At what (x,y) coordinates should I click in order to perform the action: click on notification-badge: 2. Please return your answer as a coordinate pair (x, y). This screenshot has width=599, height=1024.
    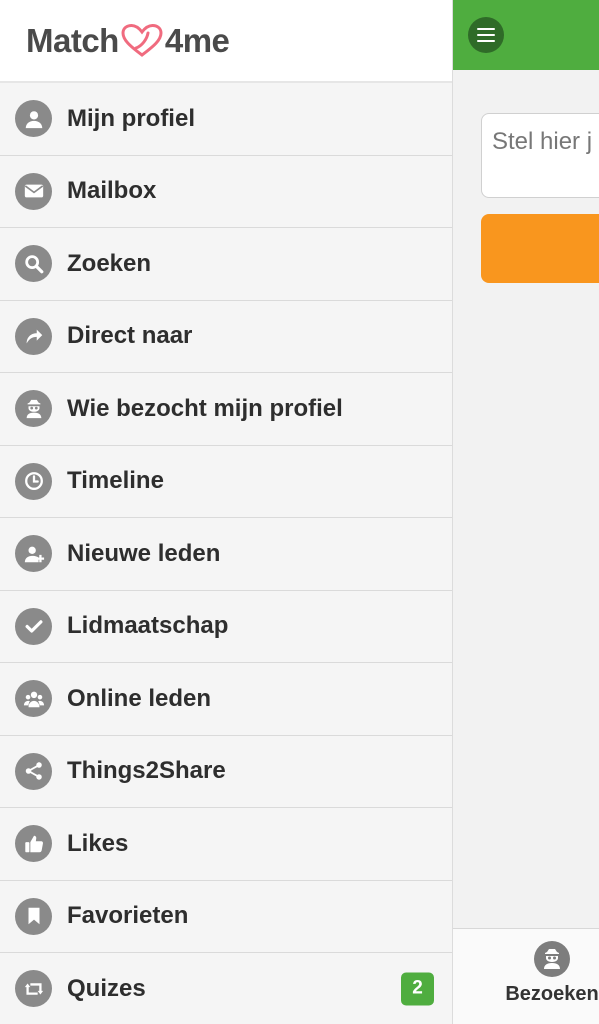
    Looking at the image, I should click on (417, 989).